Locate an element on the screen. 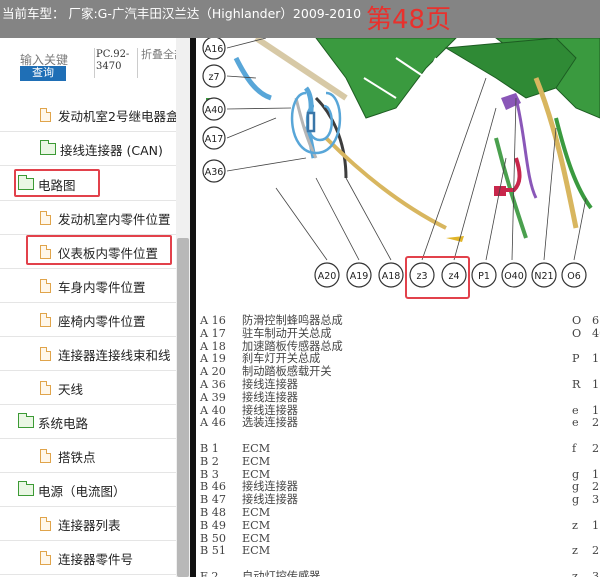 The height and width of the screenshot is (577, 600). tree-item-label: 连接器列表 is located at coordinates (89, 525).